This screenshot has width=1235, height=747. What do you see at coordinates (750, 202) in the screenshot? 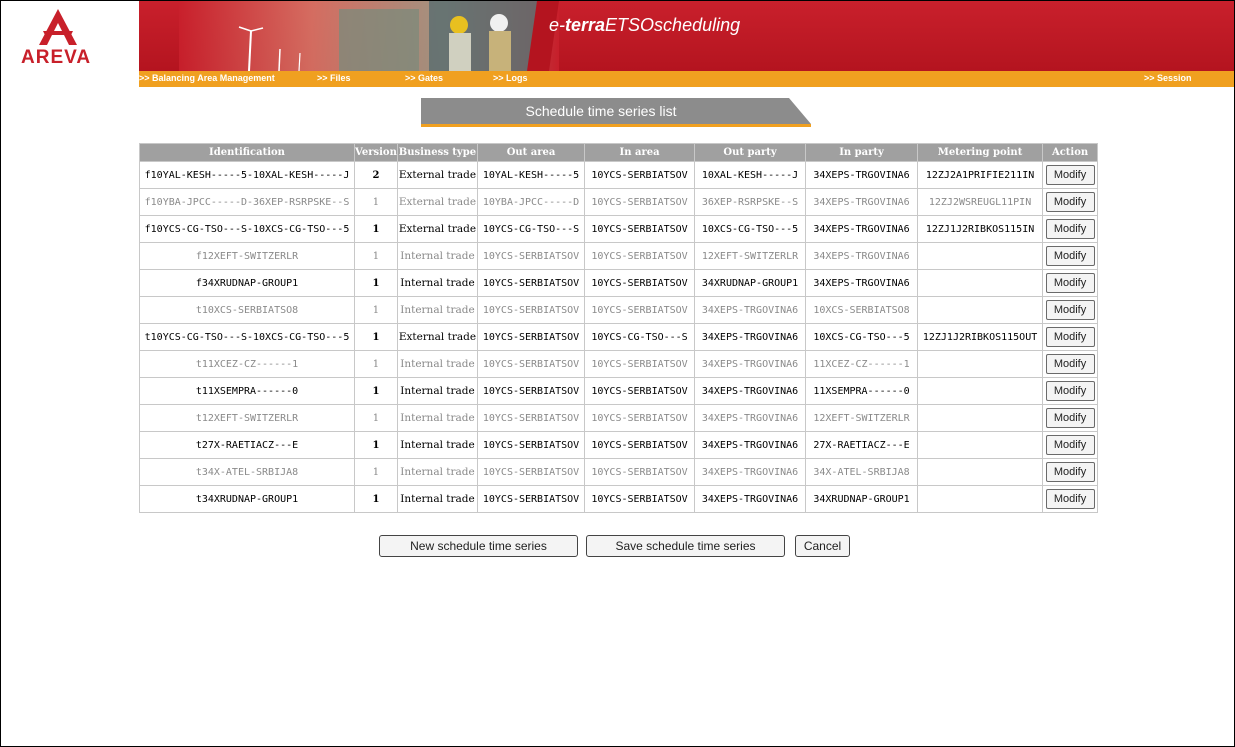
I see `cell-out-party: 36XEP-RSRPSKE--S` at bounding box center [750, 202].